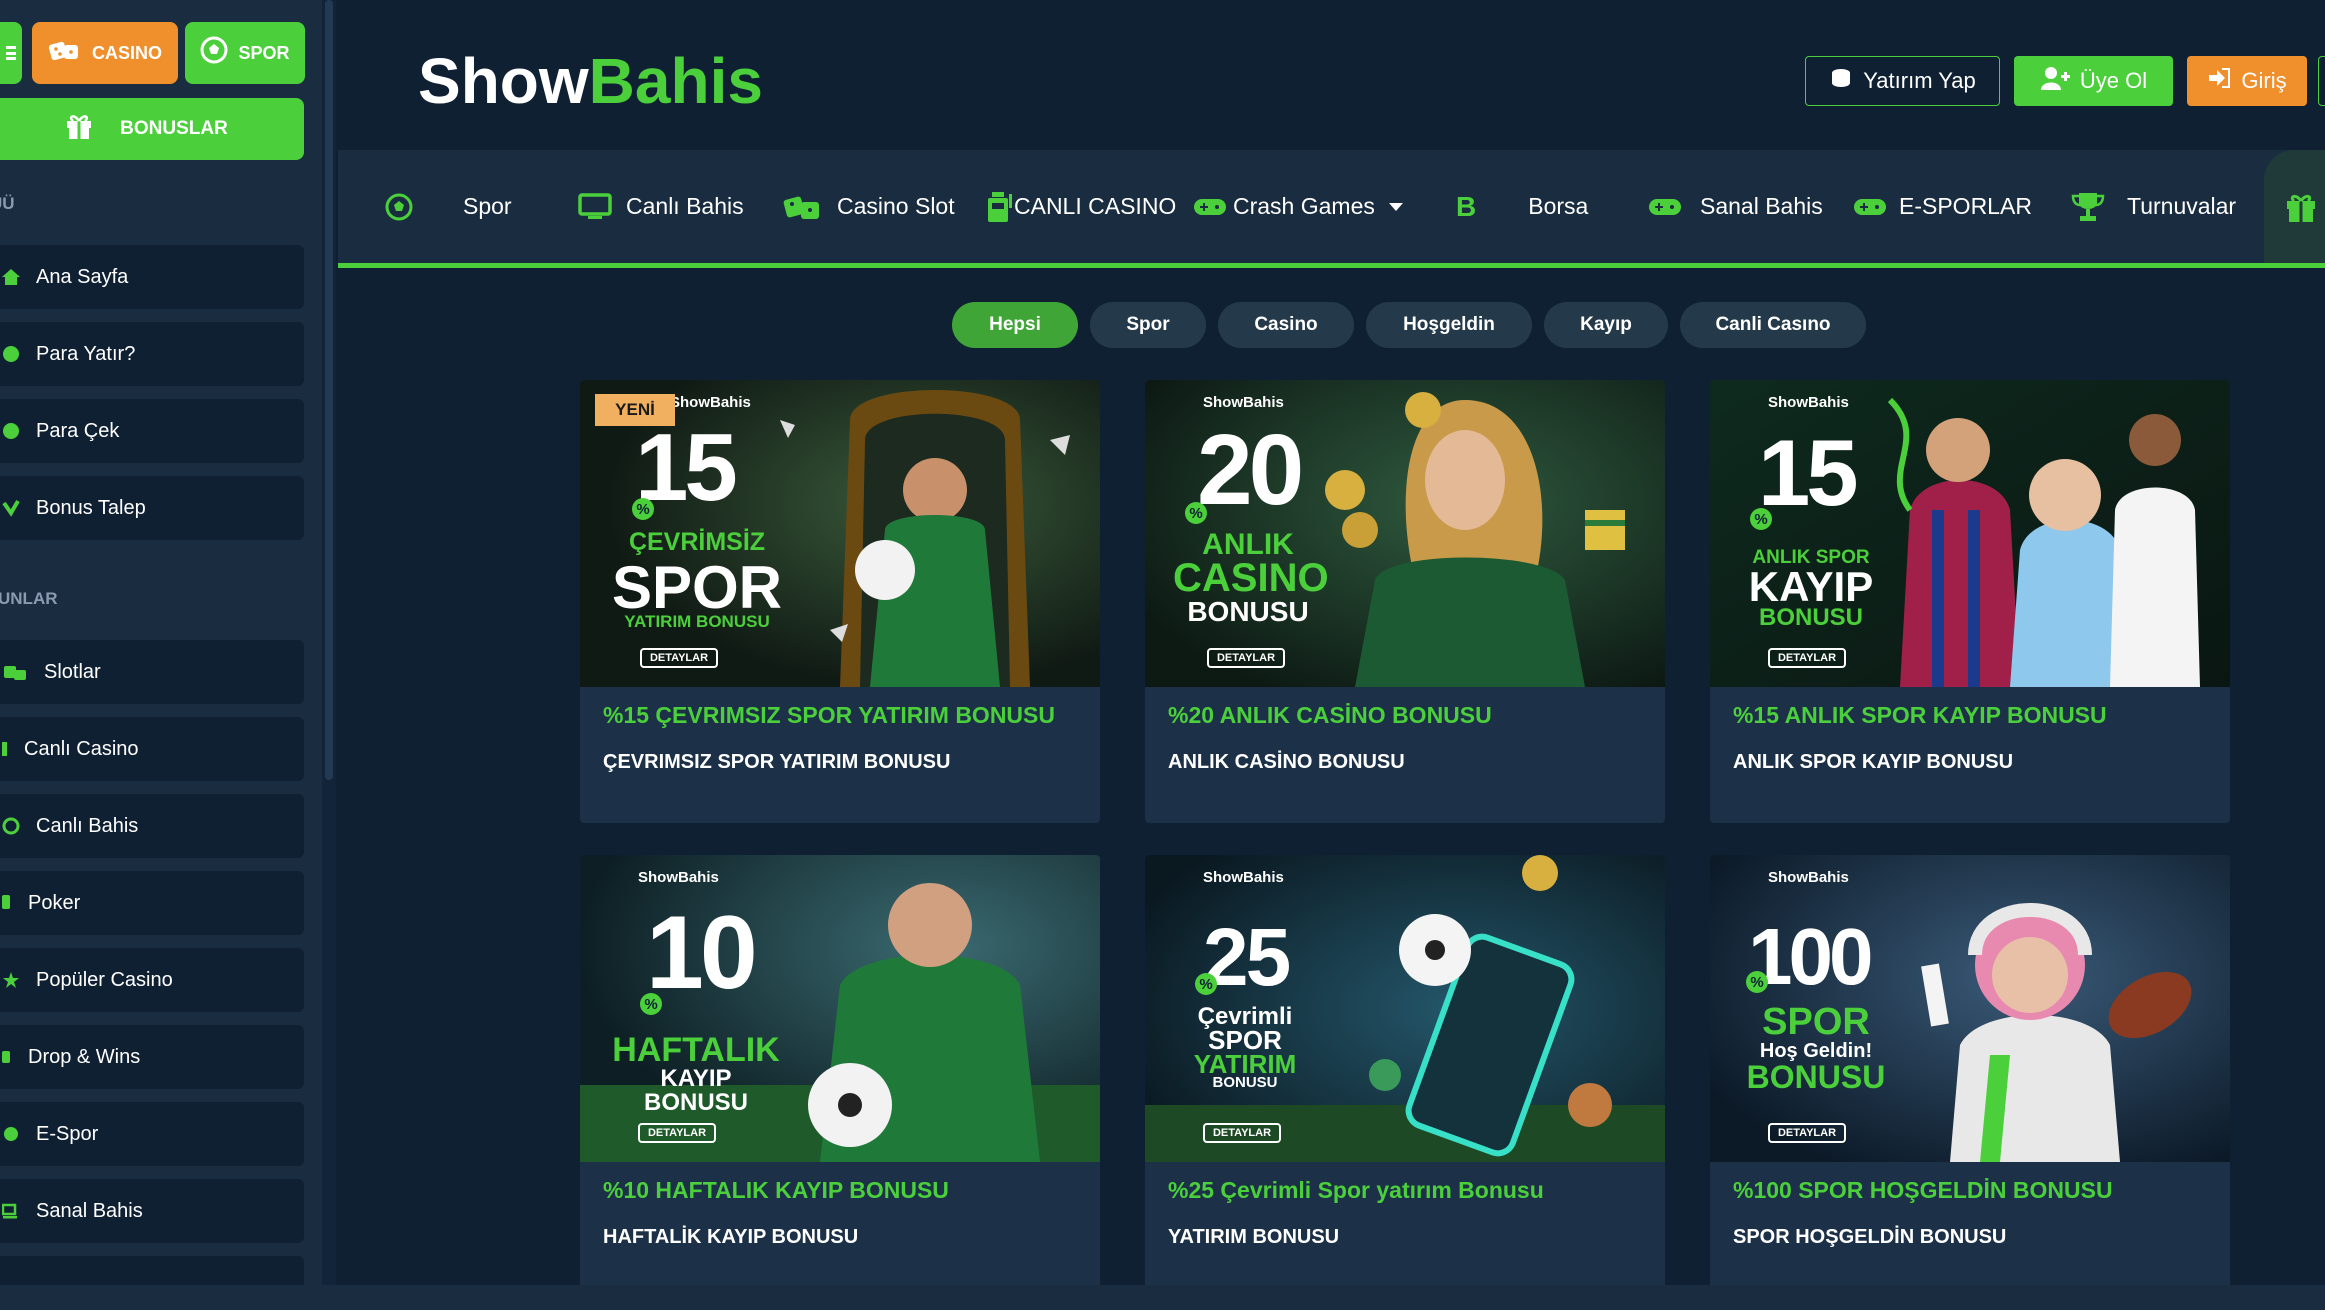 This screenshot has width=2325, height=1310. I want to click on logo: ShowBahis, so click(590, 81).